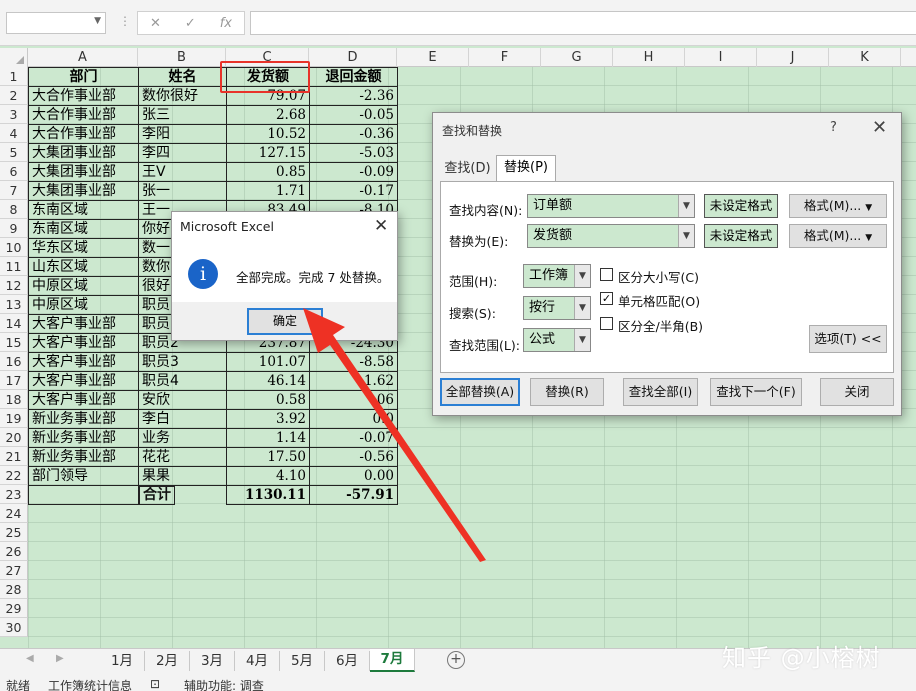  Describe the element at coordinates (14, 342) in the screenshot. I see `row-header-15: 15` at that location.